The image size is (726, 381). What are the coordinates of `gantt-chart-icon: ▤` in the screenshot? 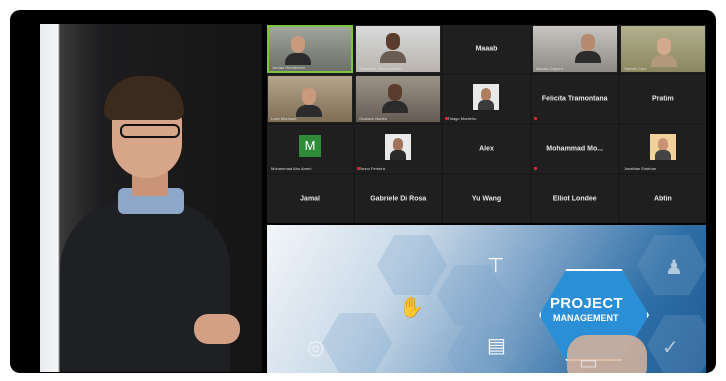 It's located at (496, 346).